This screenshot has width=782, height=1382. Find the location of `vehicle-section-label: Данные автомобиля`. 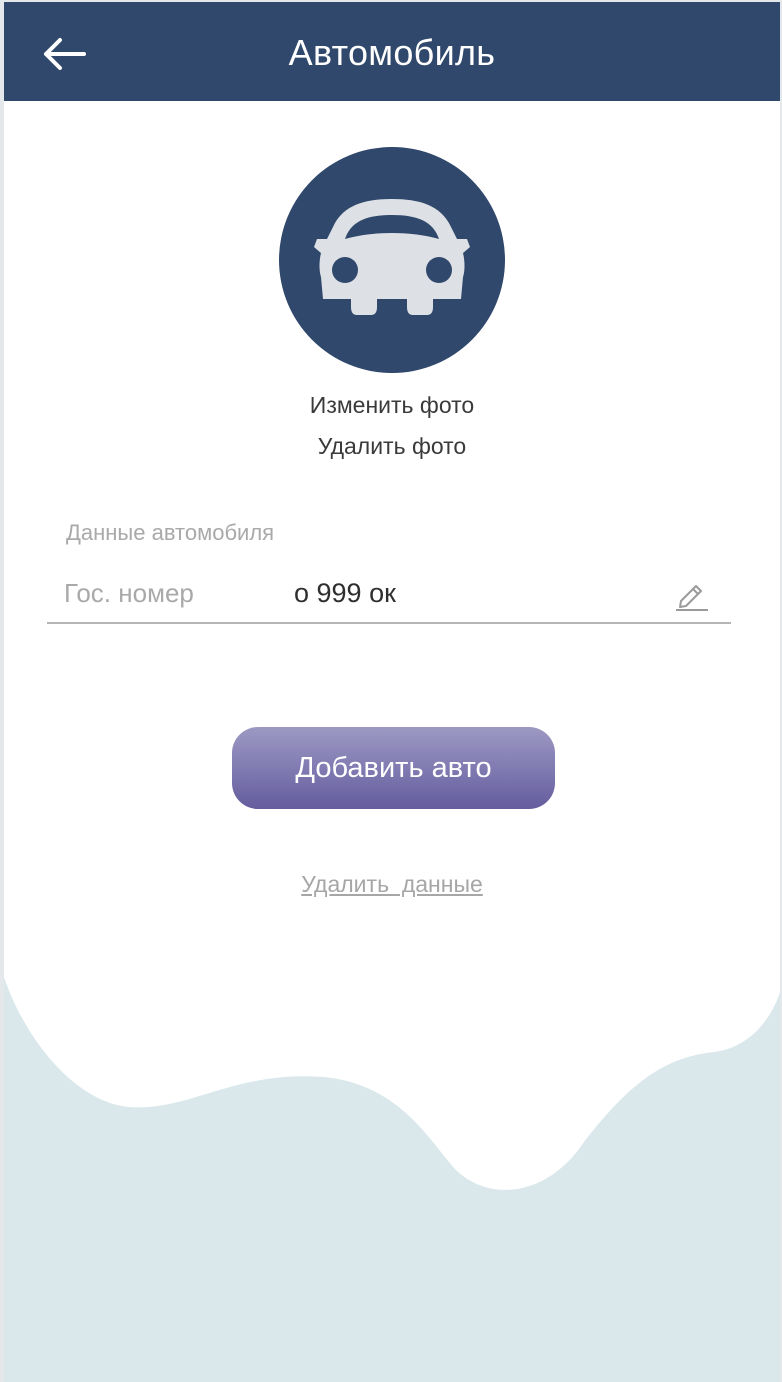

vehicle-section-label: Данные автомобиля is located at coordinates (170, 532).